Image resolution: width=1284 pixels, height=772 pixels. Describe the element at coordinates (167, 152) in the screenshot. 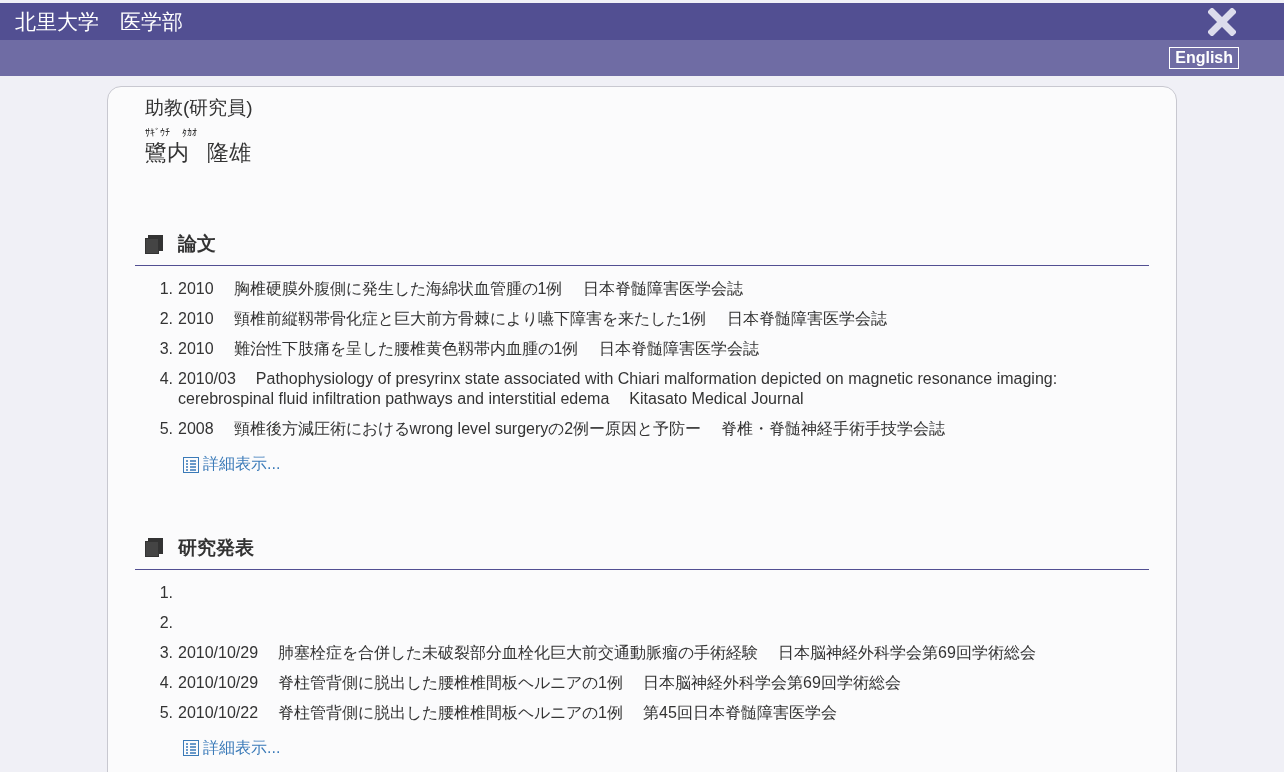

I see `family-name: 鷺内` at that location.